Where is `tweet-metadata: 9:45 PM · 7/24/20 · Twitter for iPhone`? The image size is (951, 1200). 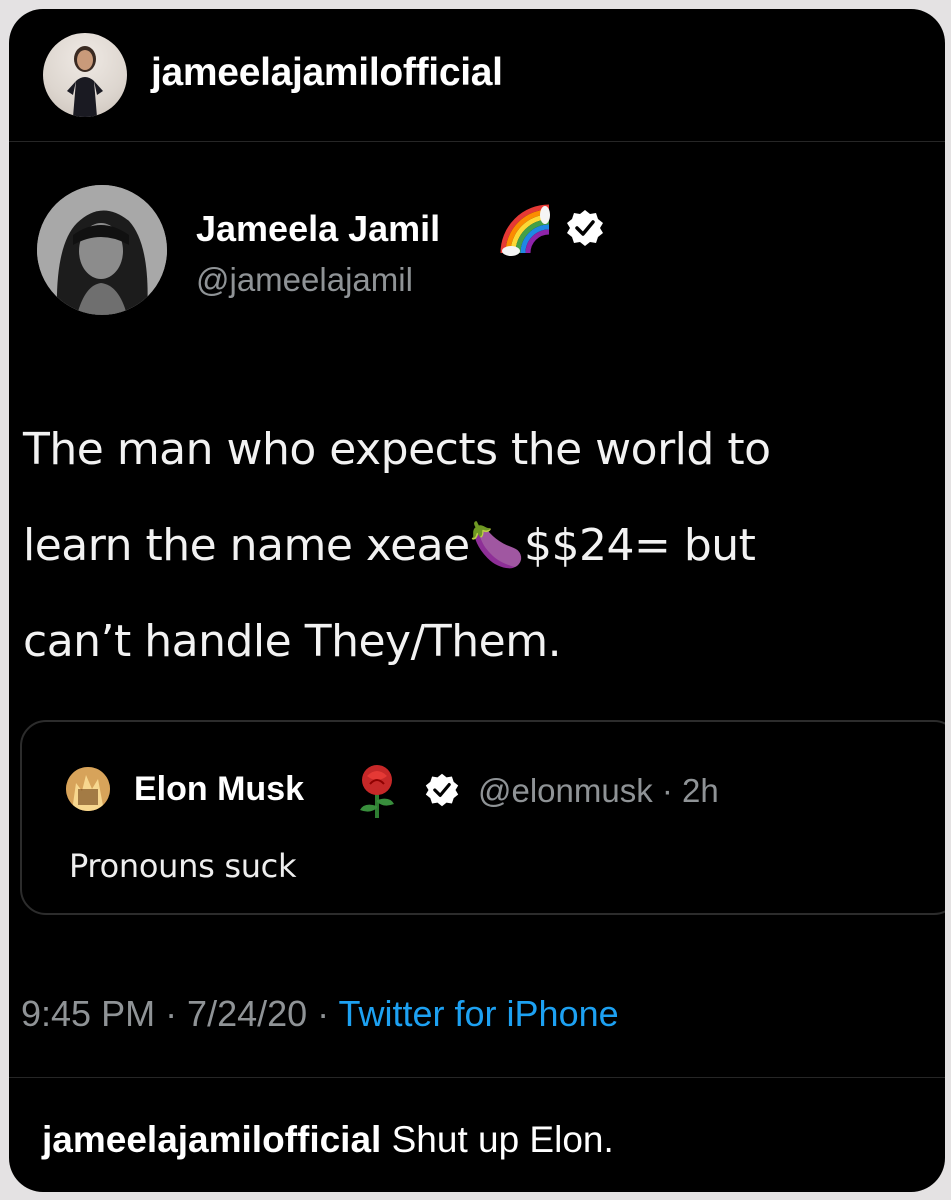 tweet-metadata: 9:45 PM · 7/24/20 · Twitter for iPhone is located at coordinates (320, 1014).